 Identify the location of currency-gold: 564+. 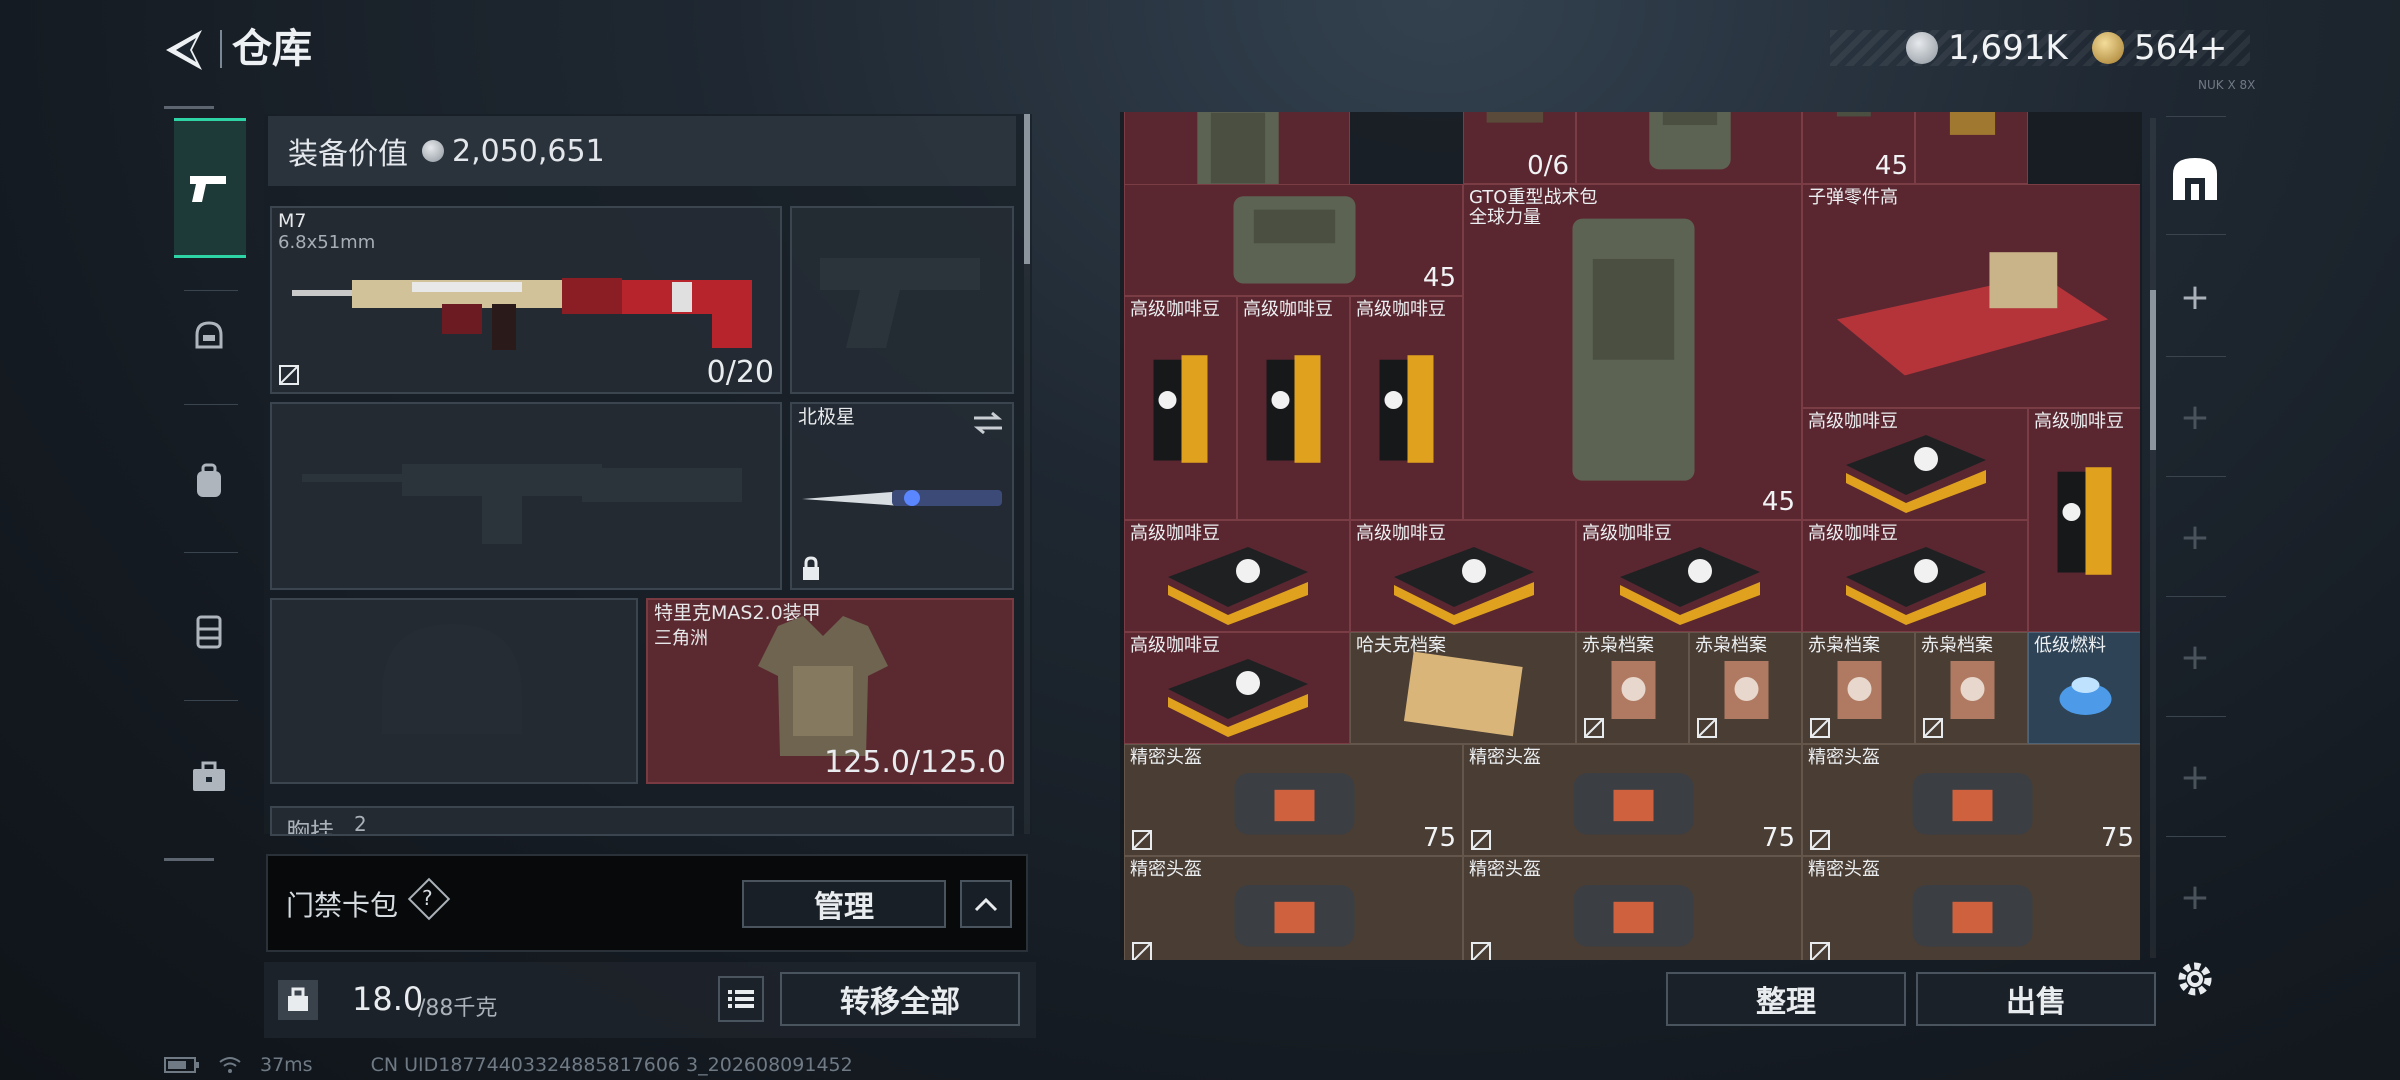
(2159, 48).